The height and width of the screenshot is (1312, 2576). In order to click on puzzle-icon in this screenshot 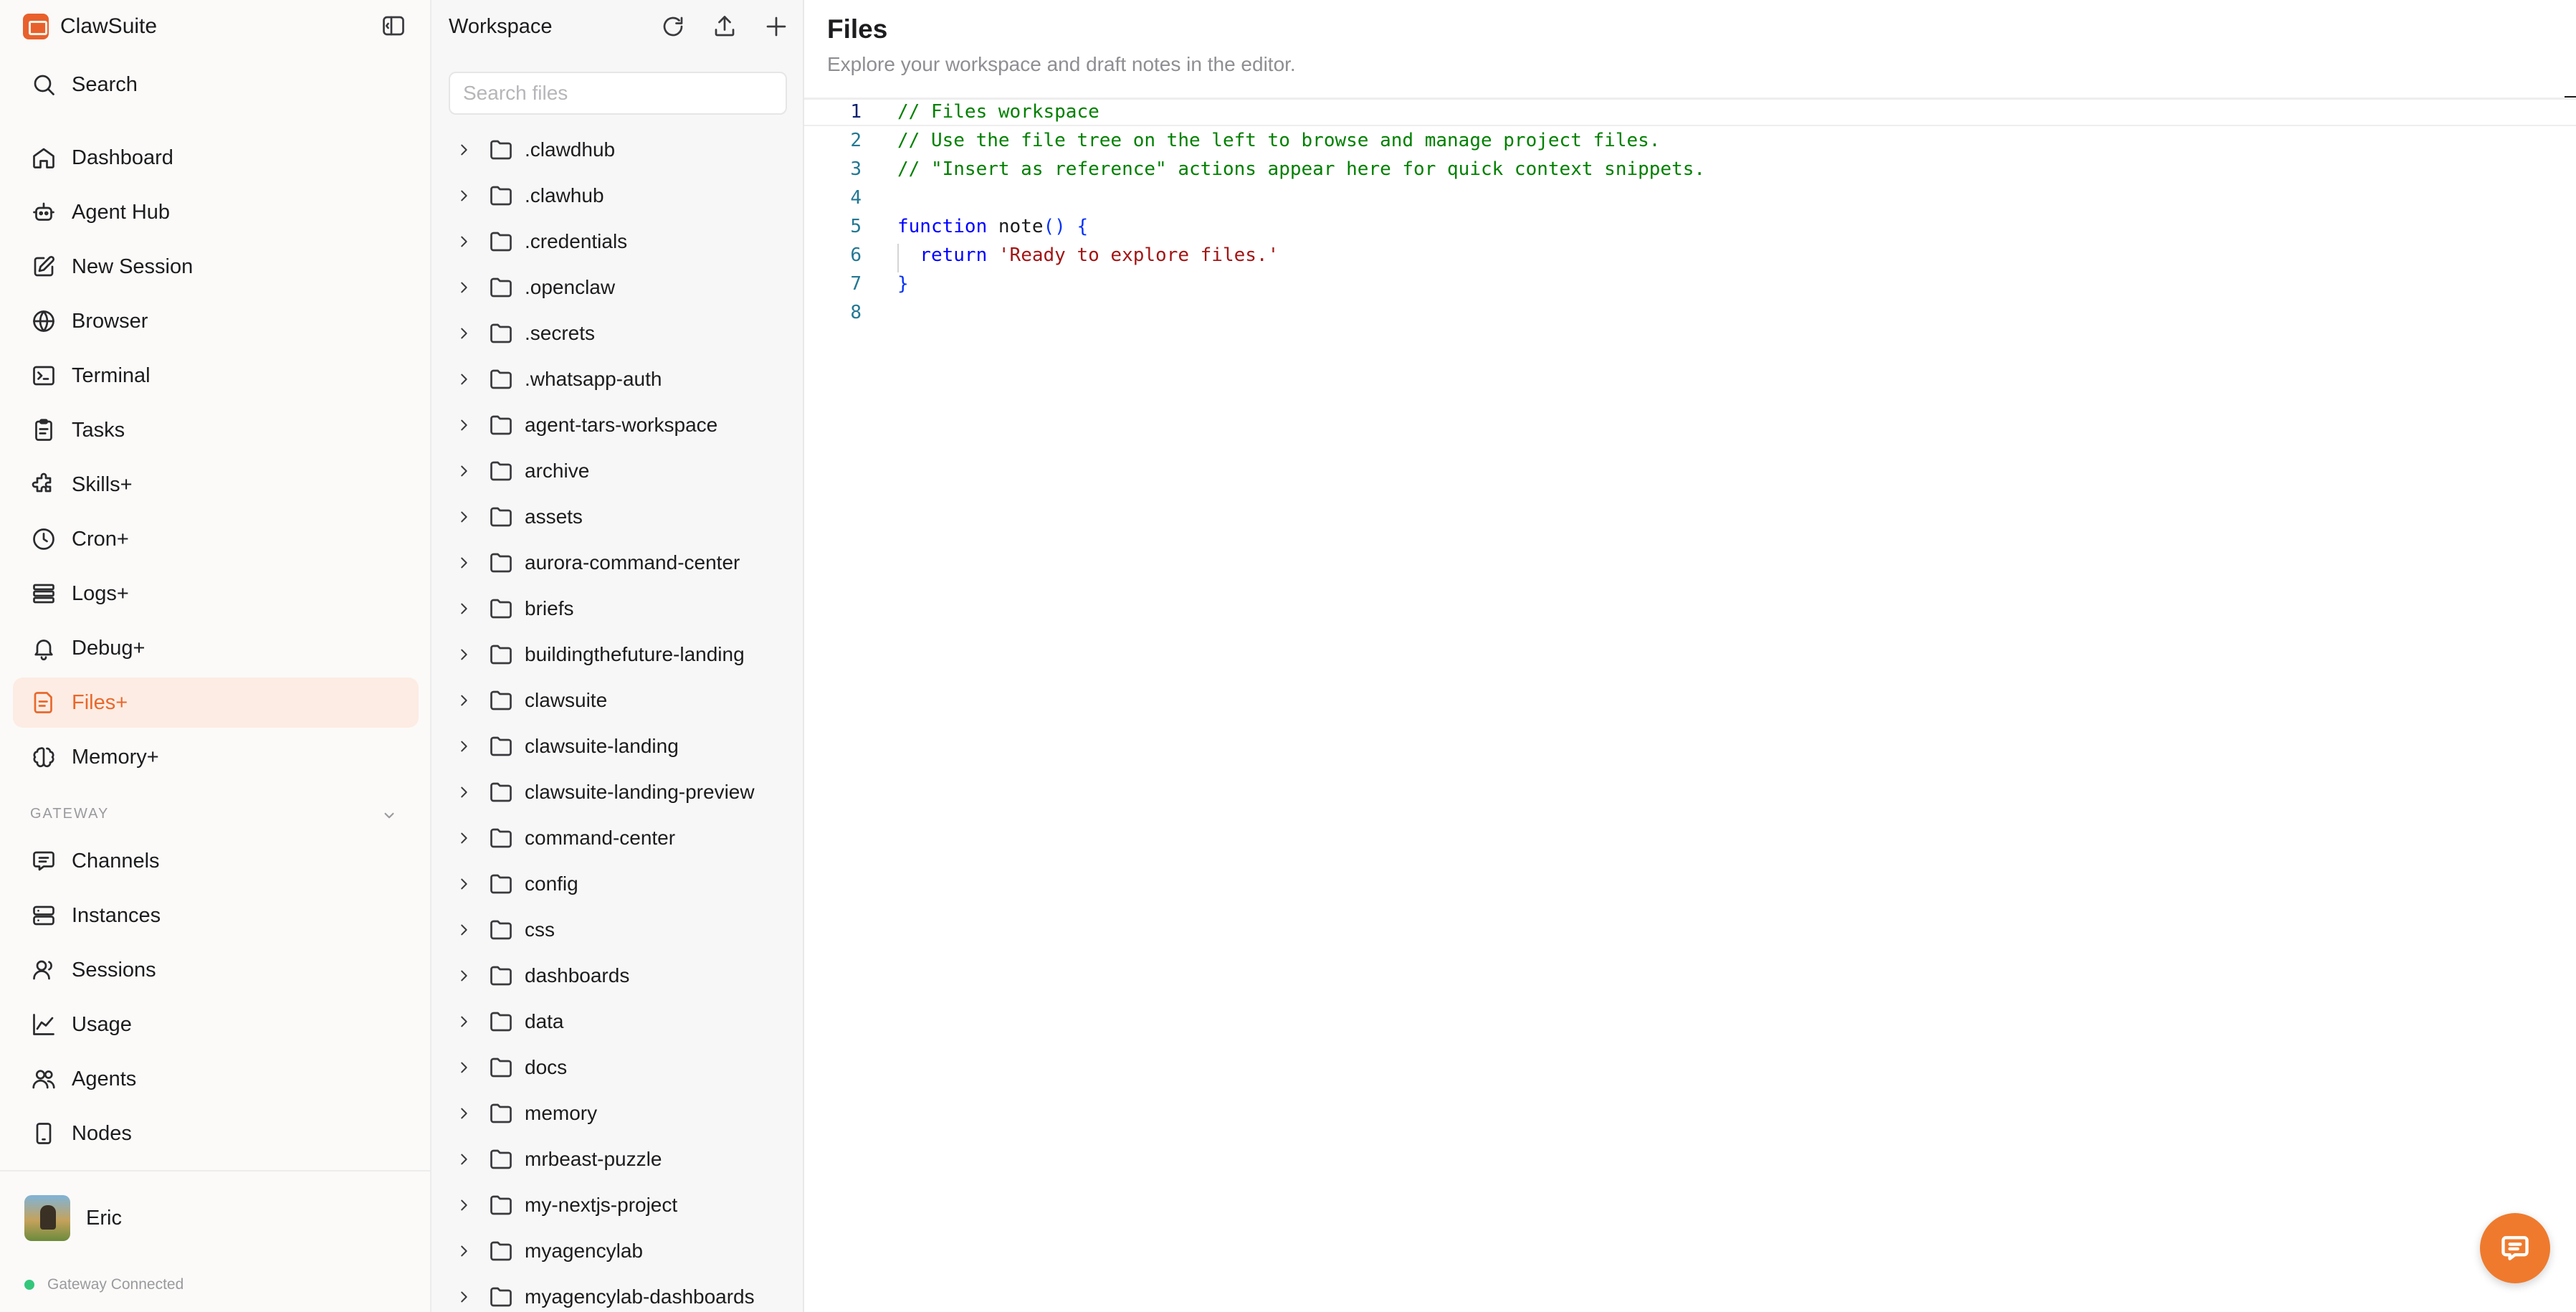, I will do `click(43, 484)`.